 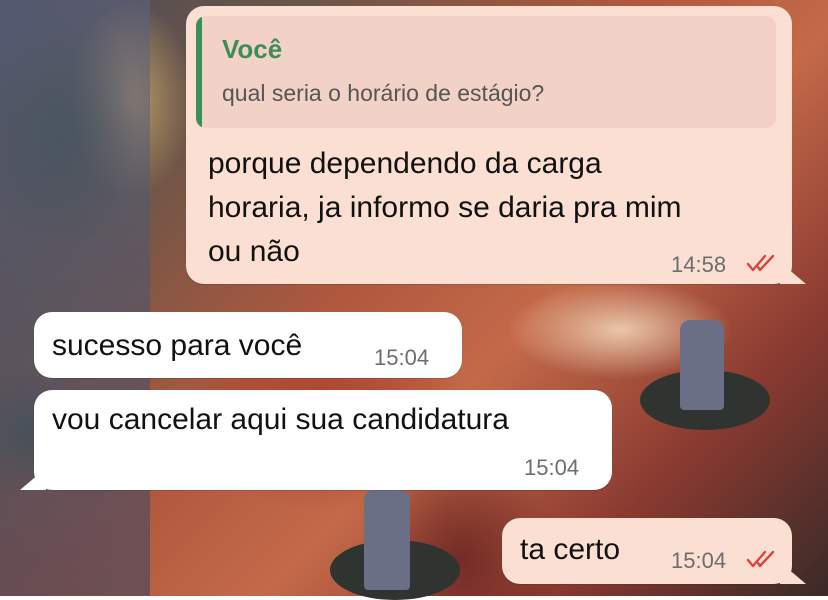 What do you see at coordinates (254, 251) in the screenshot?
I see `message-text-line: ou não` at bounding box center [254, 251].